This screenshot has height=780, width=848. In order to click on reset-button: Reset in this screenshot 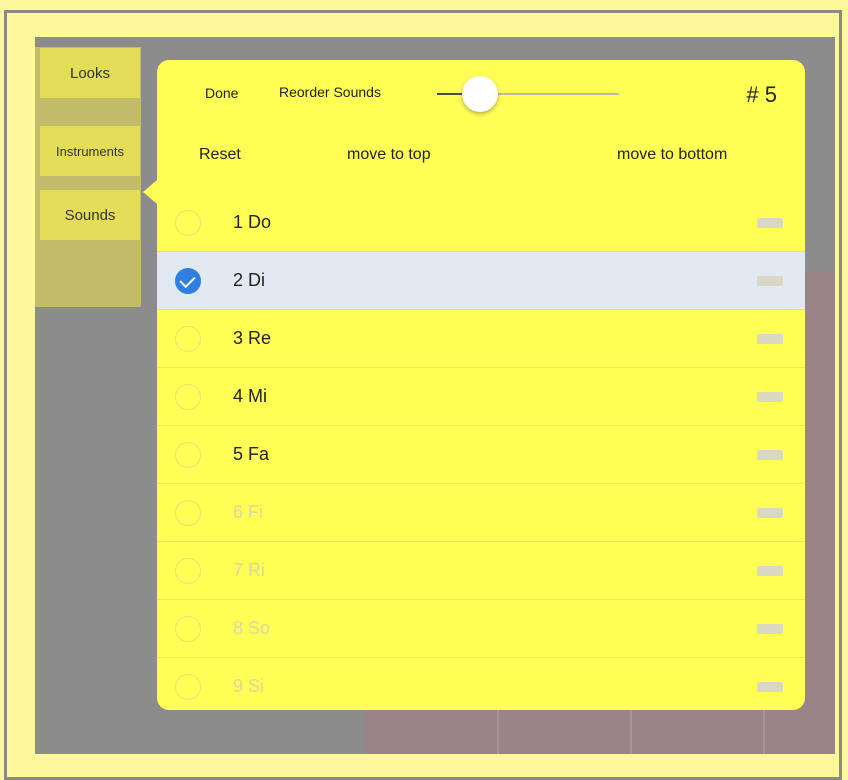, I will do `click(220, 155)`.